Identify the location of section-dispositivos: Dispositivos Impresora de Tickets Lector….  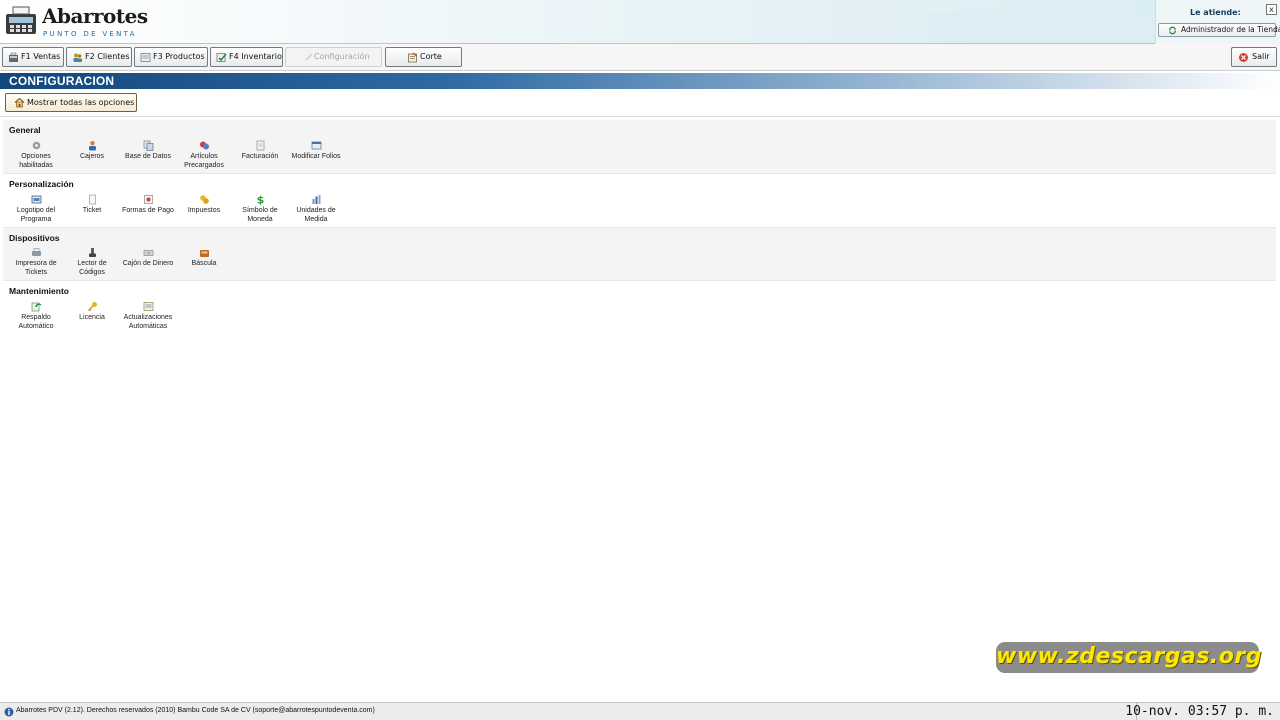
(639, 254).